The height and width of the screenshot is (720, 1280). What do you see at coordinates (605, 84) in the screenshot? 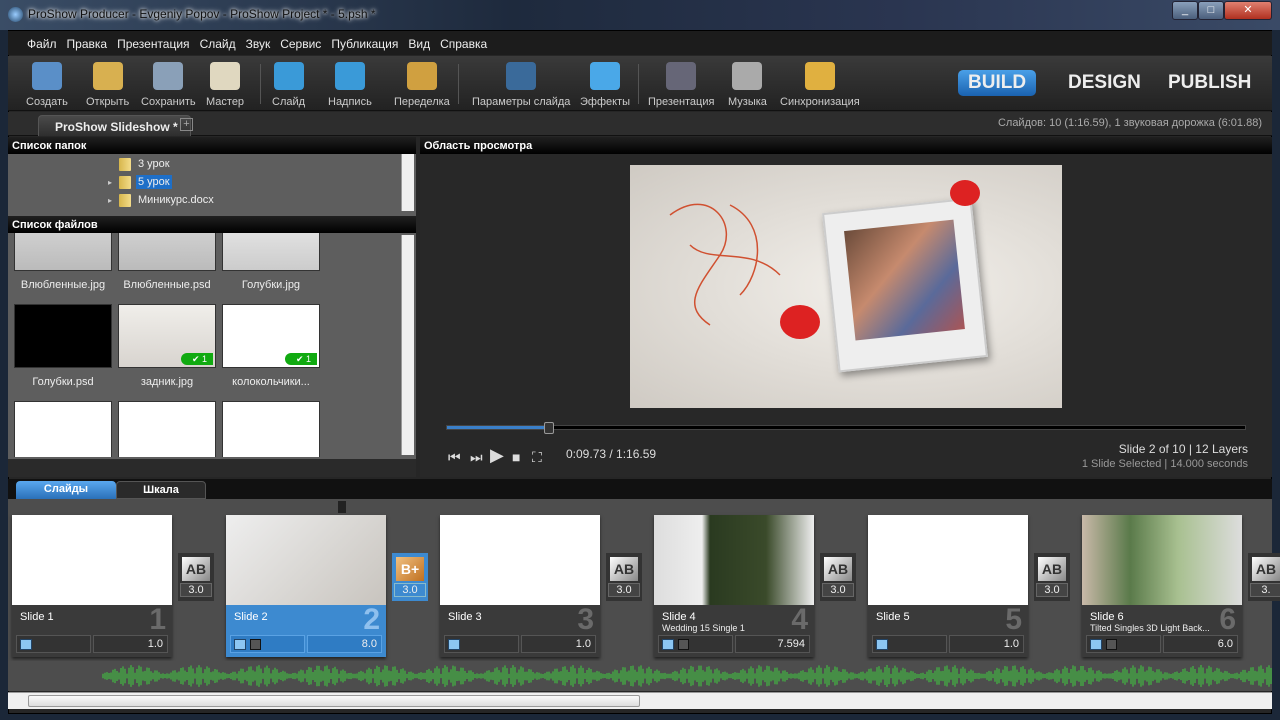
I see `toolbar-effects-button: Эффекты` at bounding box center [605, 84].